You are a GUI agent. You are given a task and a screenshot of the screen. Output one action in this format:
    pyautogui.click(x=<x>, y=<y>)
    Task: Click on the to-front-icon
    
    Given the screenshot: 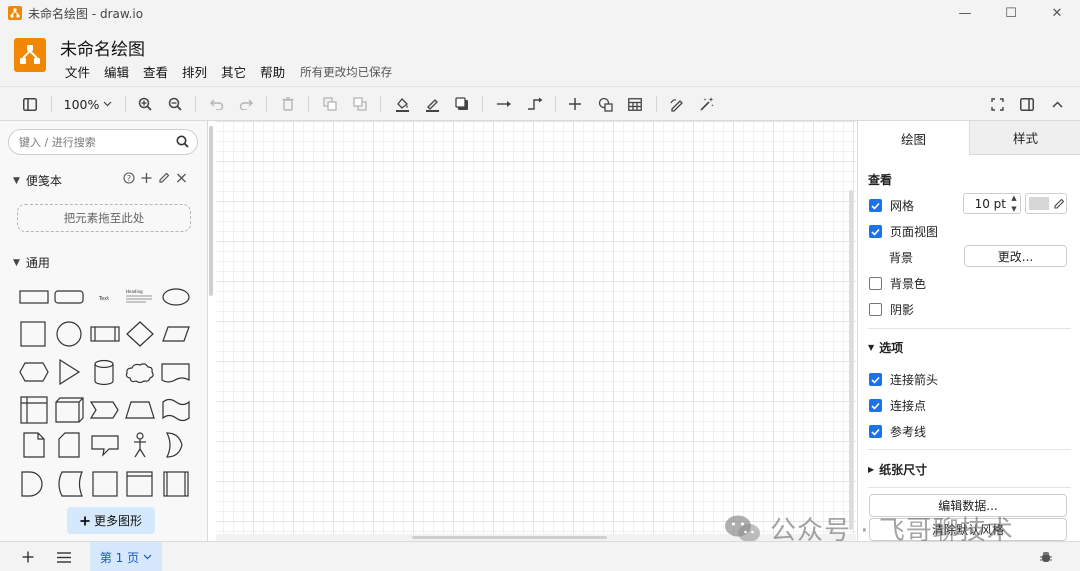 What is the action you would take?
    pyautogui.click(x=330, y=104)
    